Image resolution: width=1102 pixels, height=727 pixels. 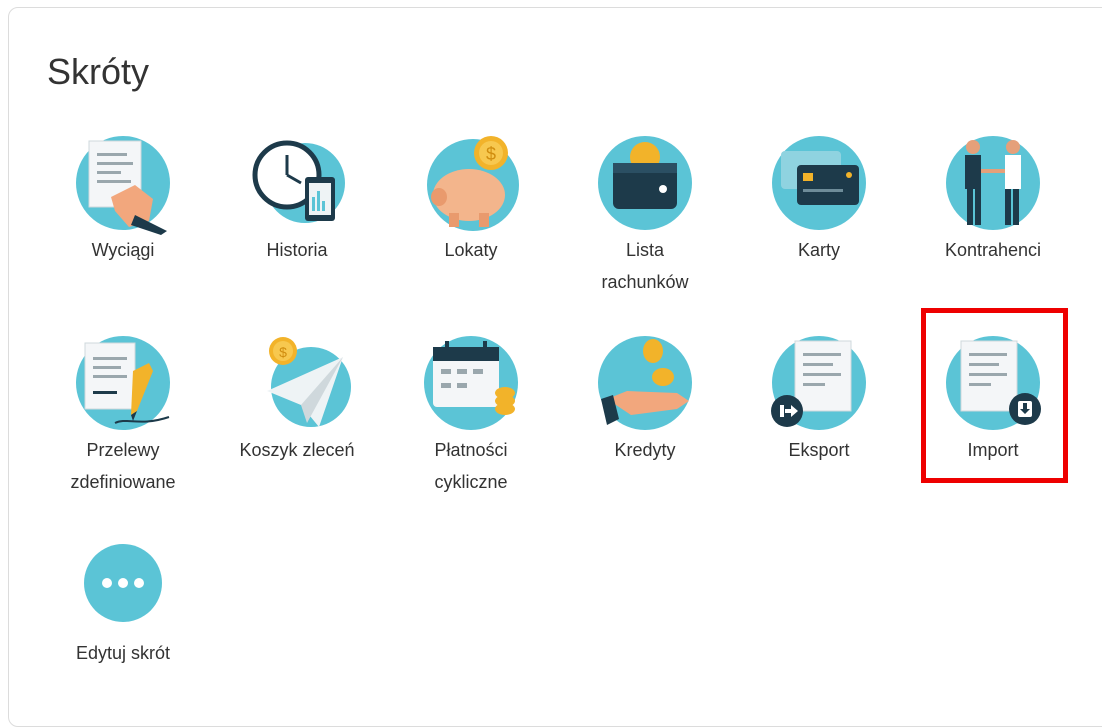 I want to click on statement-icon, so click(x=123, y=185).